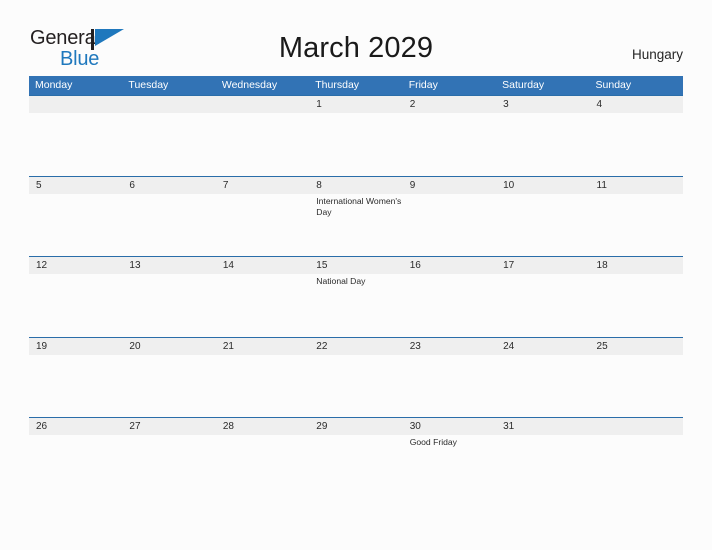  I want to click on week-row: 26 27 28 29 30 31 Good Friday, so click(356, 457).